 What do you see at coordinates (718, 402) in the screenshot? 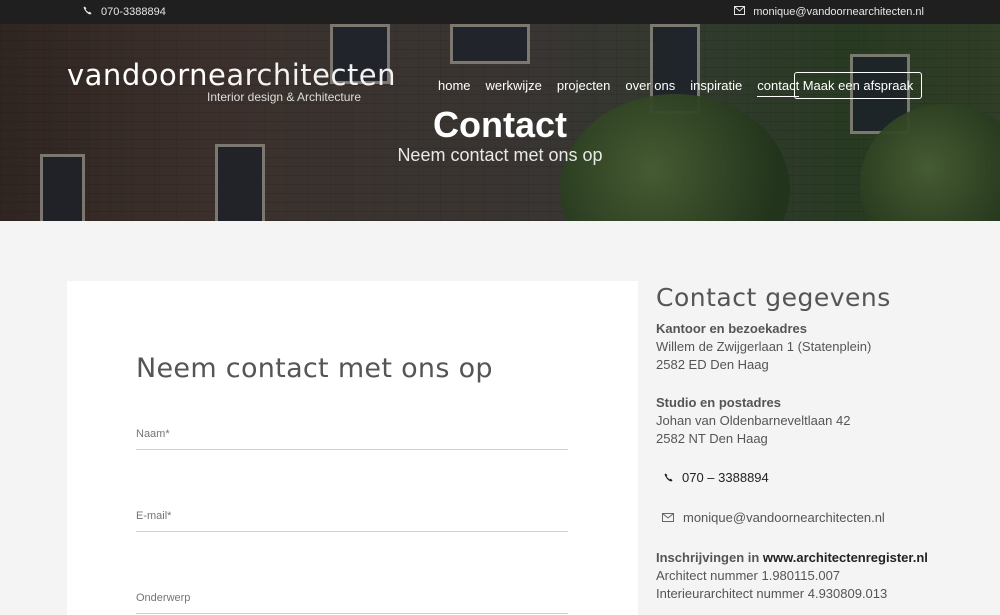
I see `studio-label: Studio en postadres` at bounding box center [718, 402].